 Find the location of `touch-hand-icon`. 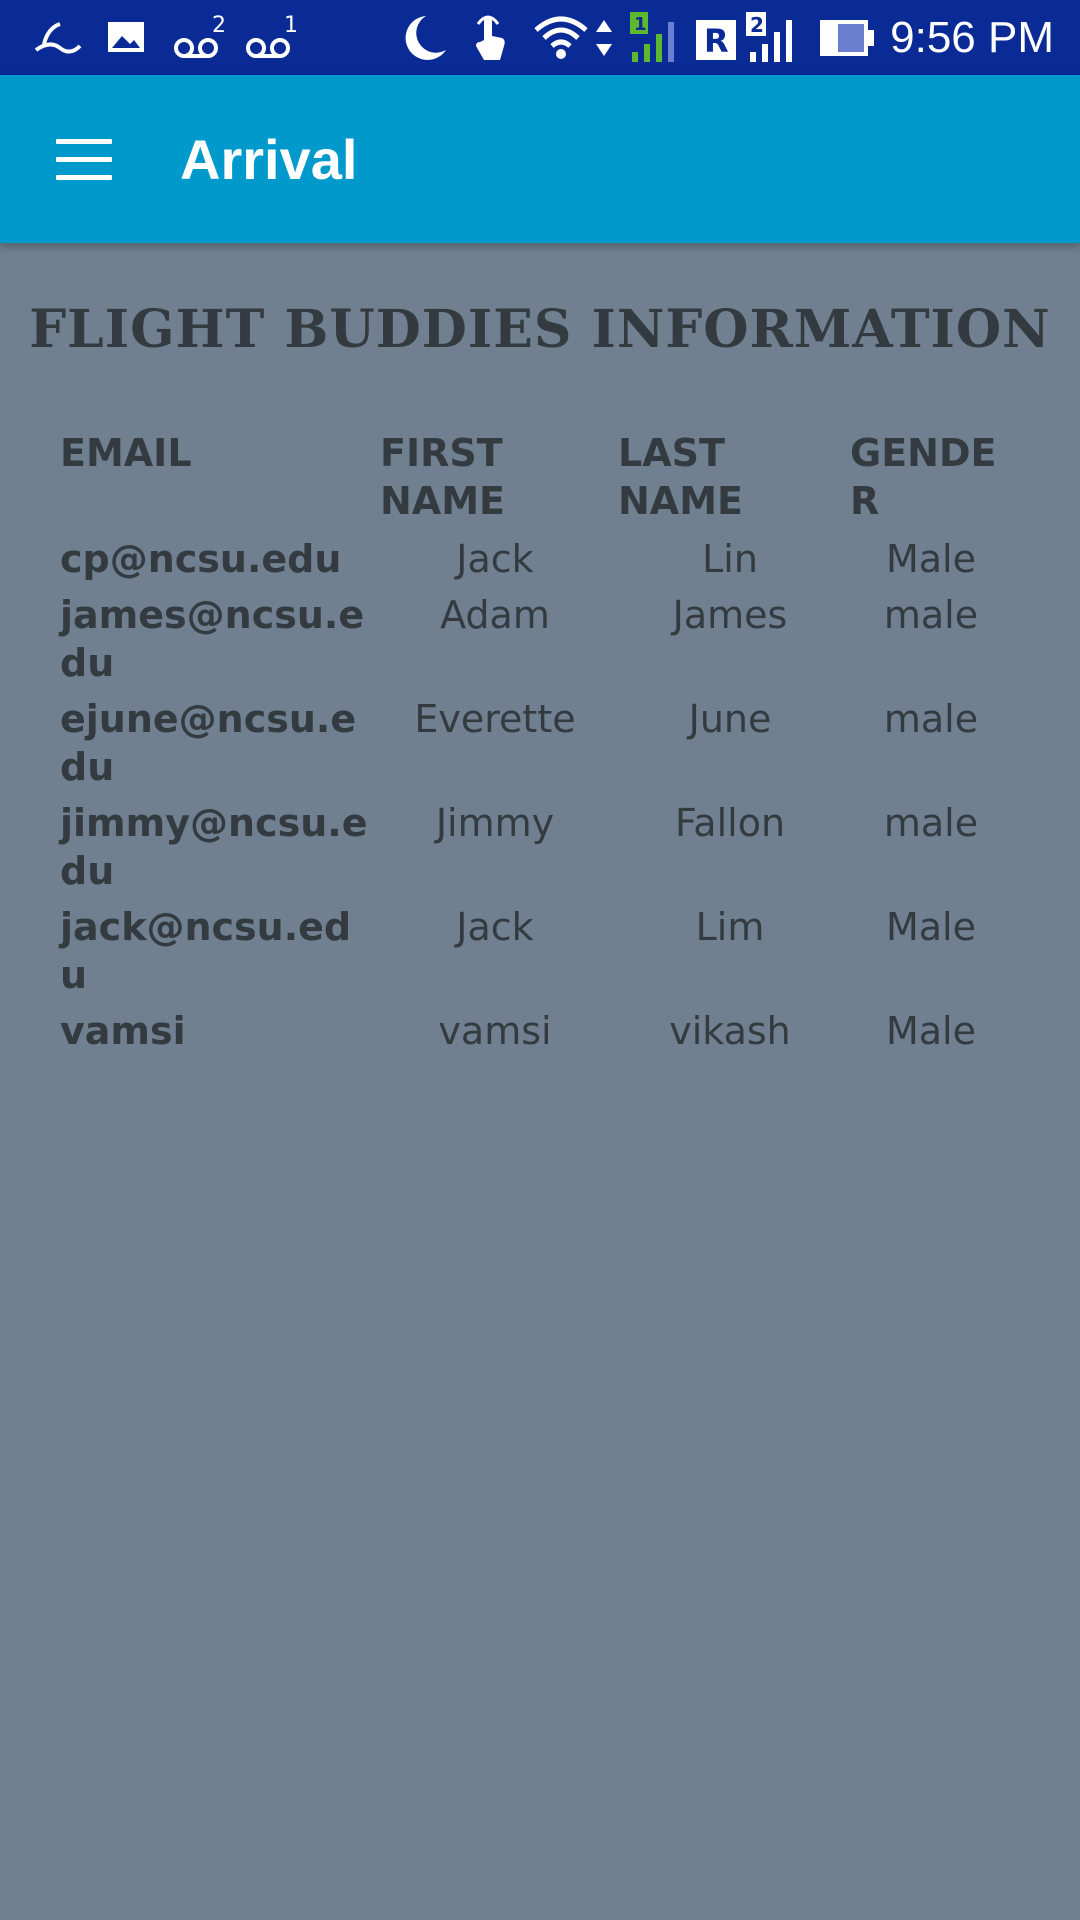

touch-hand-icon is located at coordinates (490, 37).